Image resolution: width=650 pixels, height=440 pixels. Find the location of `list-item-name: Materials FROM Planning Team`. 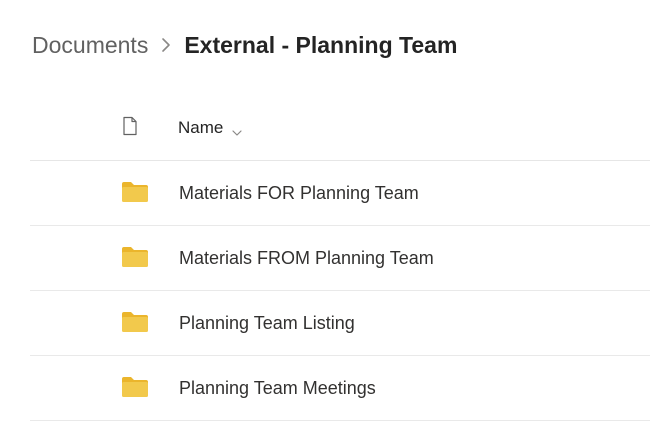

list-item-name: Materials FROM Planning Team is located at coordinates (306, 258).